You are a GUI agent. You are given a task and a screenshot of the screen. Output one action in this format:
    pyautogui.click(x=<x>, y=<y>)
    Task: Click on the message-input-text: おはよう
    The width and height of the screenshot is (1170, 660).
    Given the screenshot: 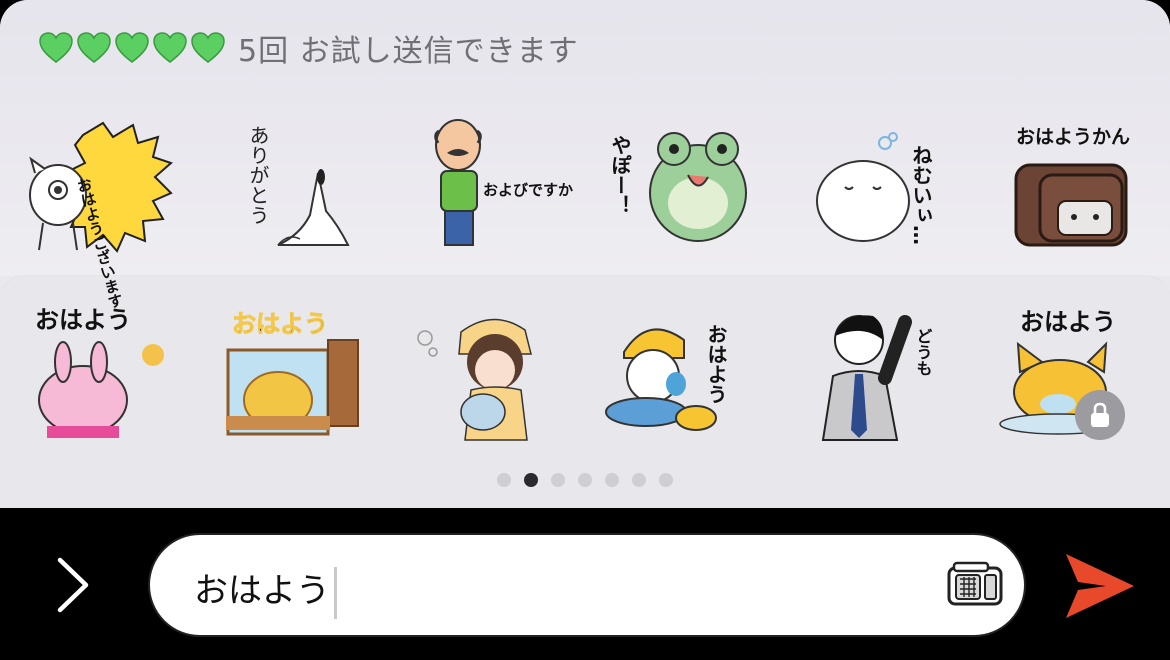 What is the action you would take?
    pyautogui.click(x=265, y=591)
    